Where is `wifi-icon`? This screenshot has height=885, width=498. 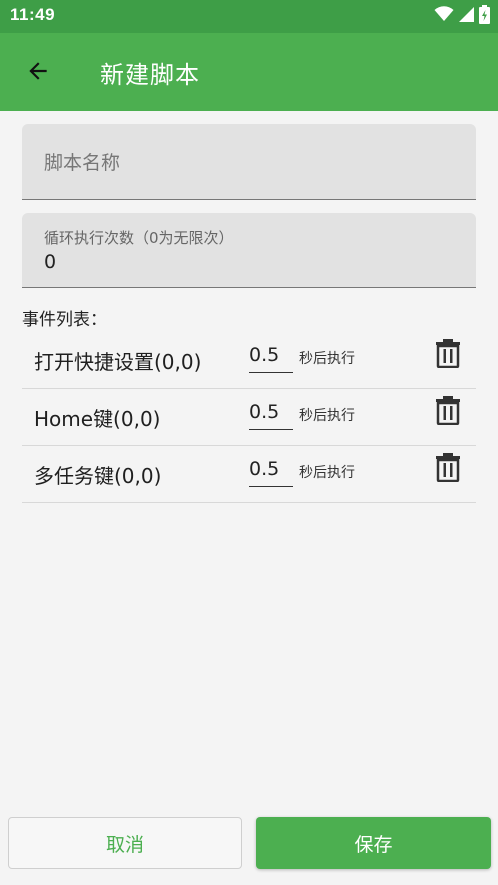 wifi-icon is located at coordinates (444, 16).